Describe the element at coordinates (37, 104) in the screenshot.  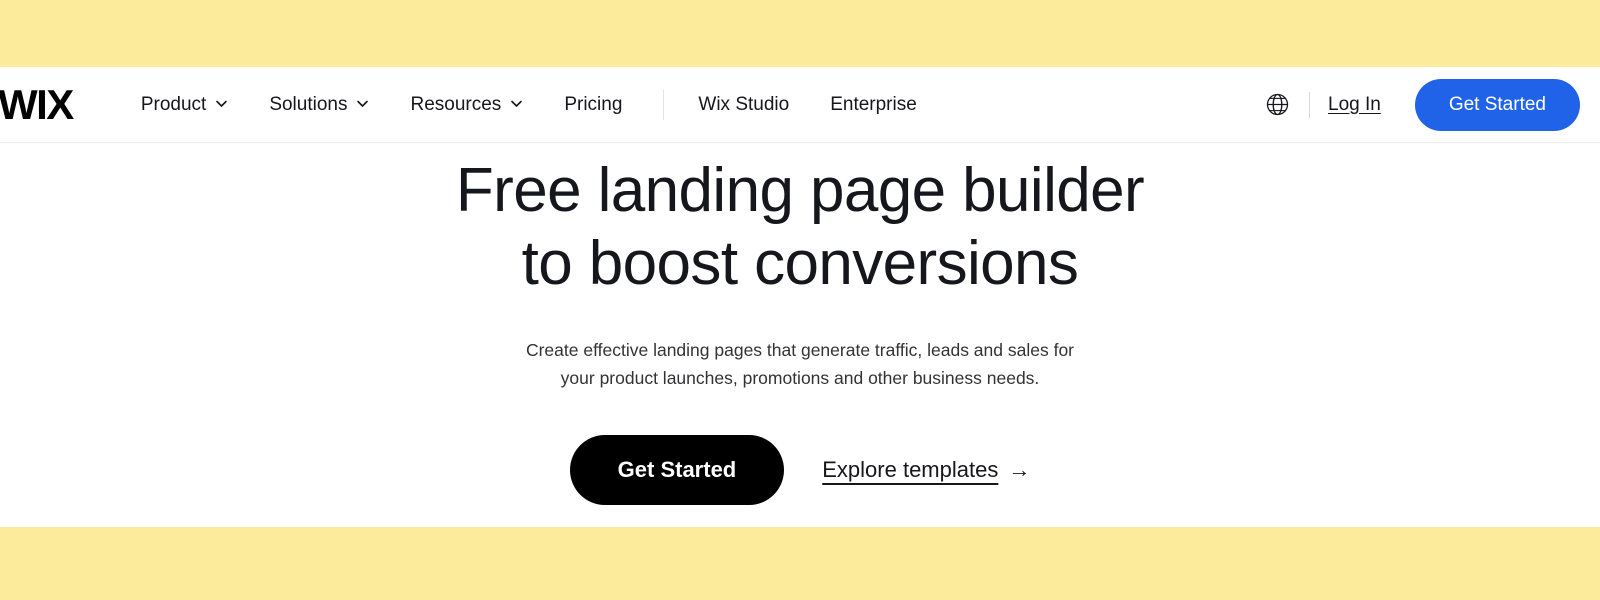
I see `wix-logo: WIX` at that location.